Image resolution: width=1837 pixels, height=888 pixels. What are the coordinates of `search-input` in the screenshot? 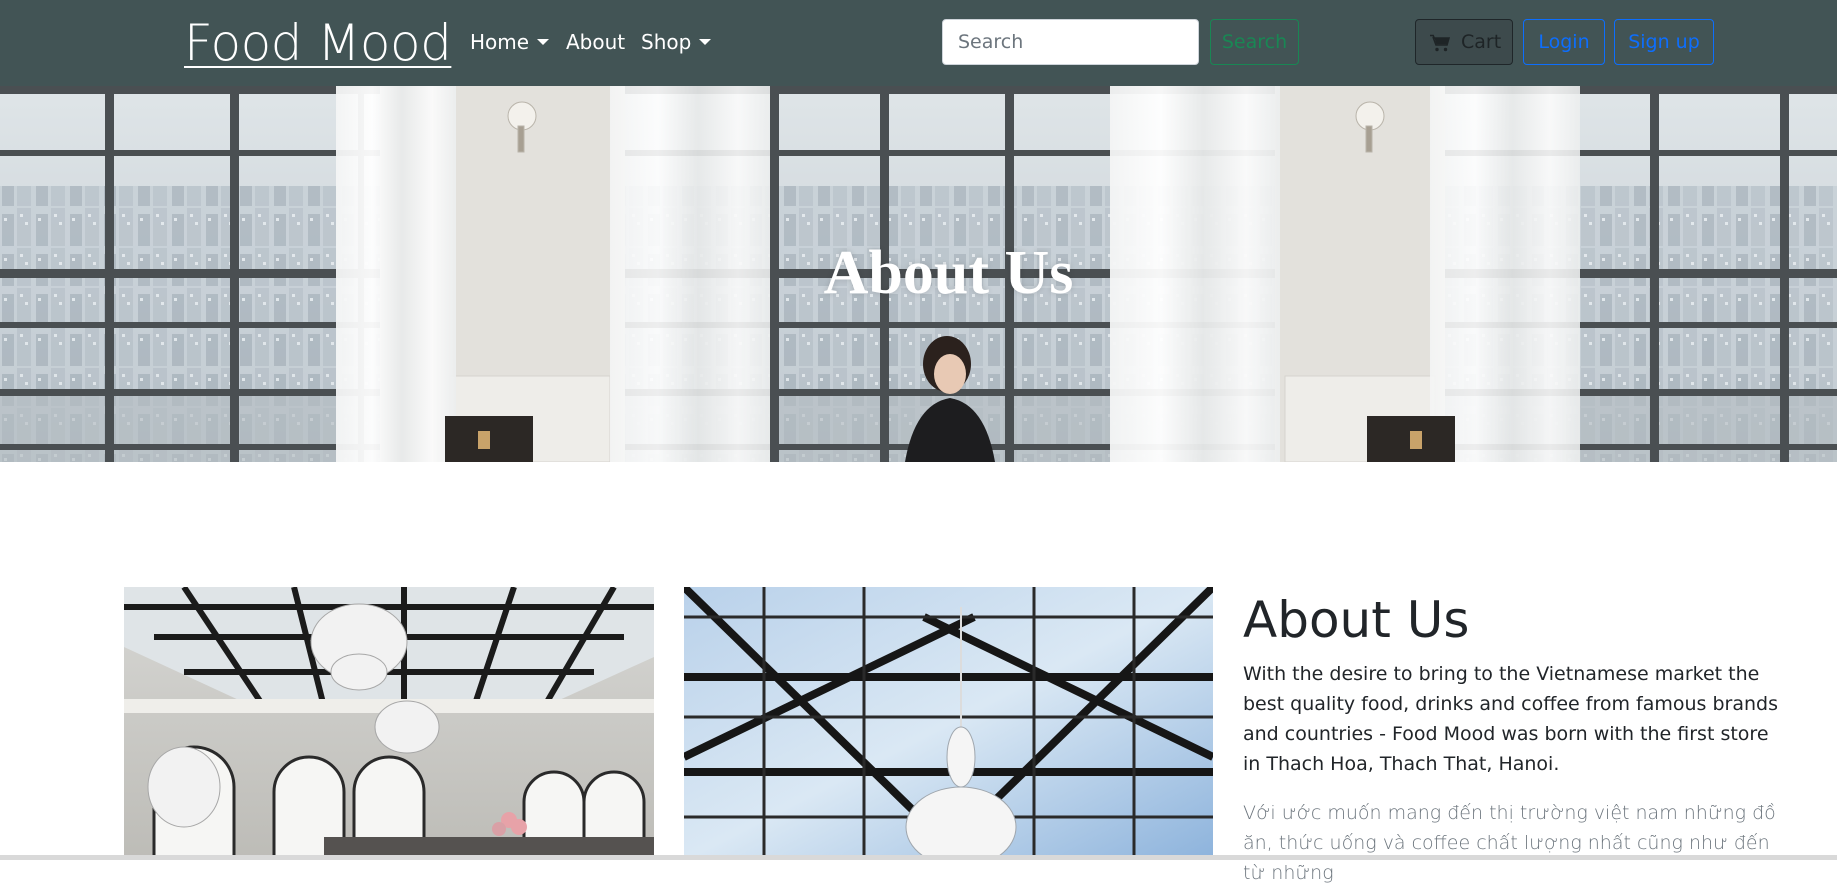 It's located at (1070, 42).